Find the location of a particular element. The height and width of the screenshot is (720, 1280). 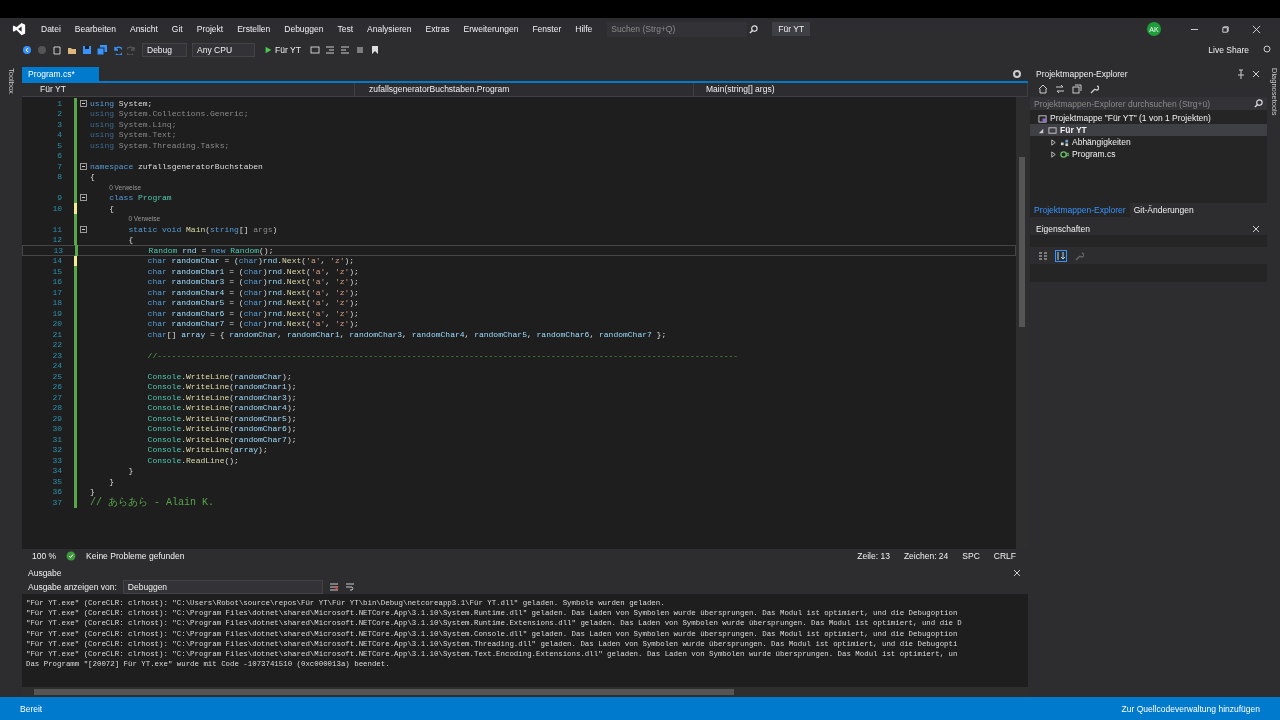

start-button: Für YT is located at coordinates (282, 50).